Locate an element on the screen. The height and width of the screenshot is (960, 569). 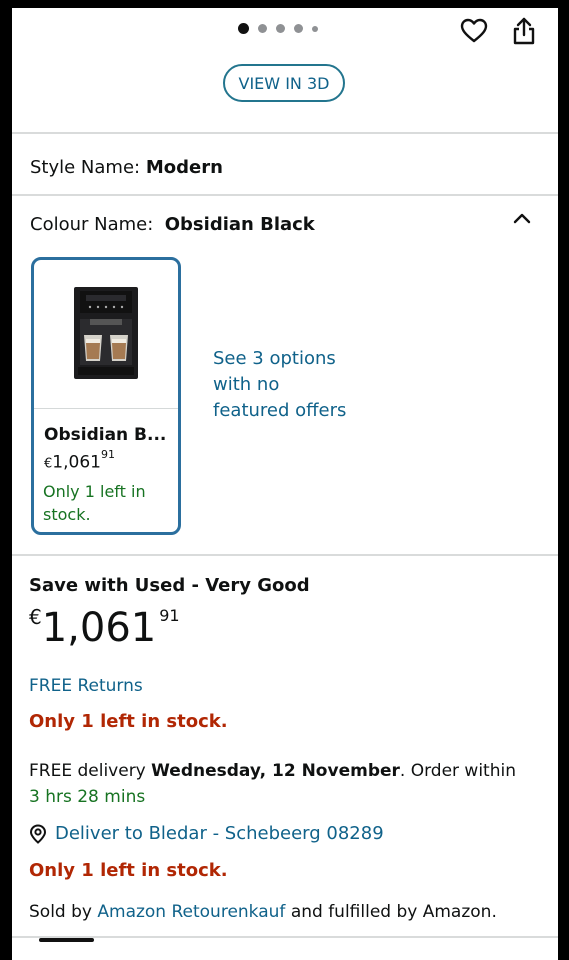
share-icon is located at coordinates (524, 31).